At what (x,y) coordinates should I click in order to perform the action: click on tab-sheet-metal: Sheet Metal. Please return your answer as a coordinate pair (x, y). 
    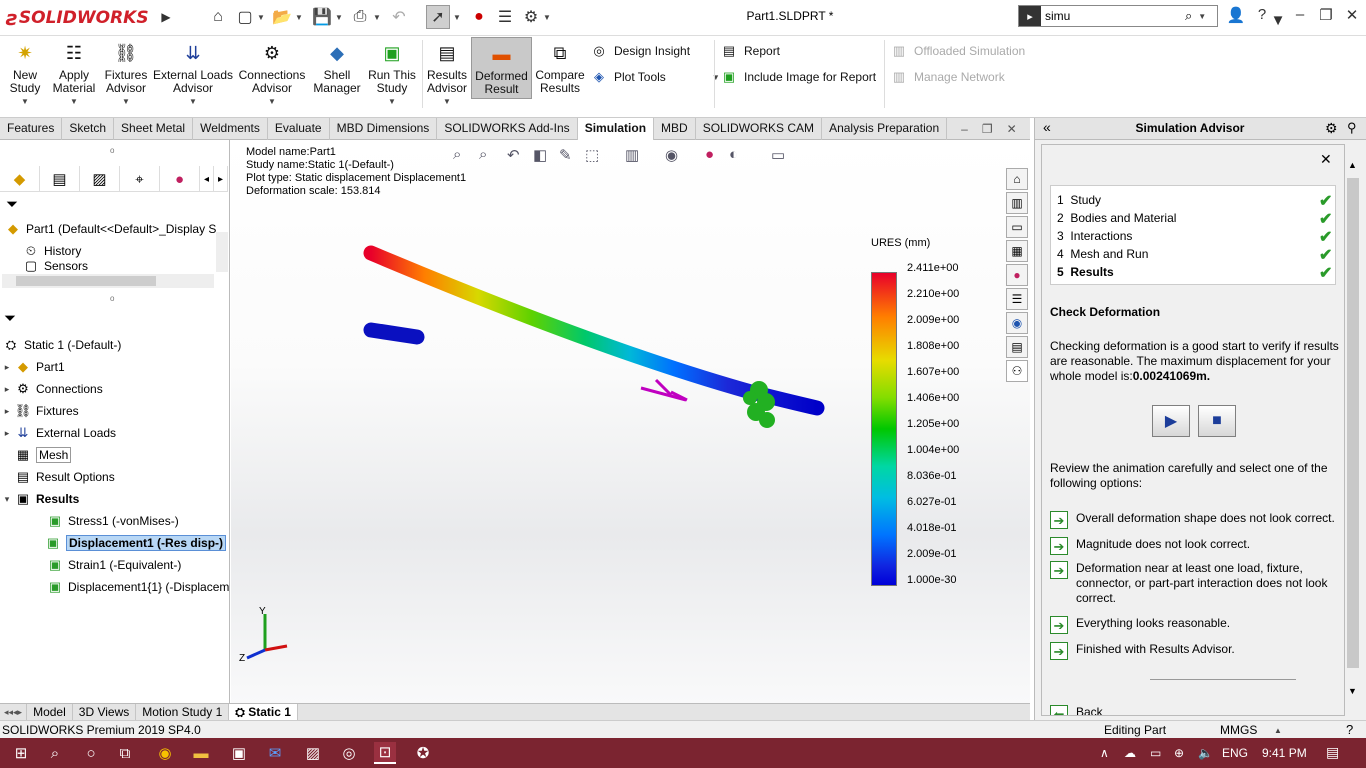
    Looking at the image, I should click on (154, 129).